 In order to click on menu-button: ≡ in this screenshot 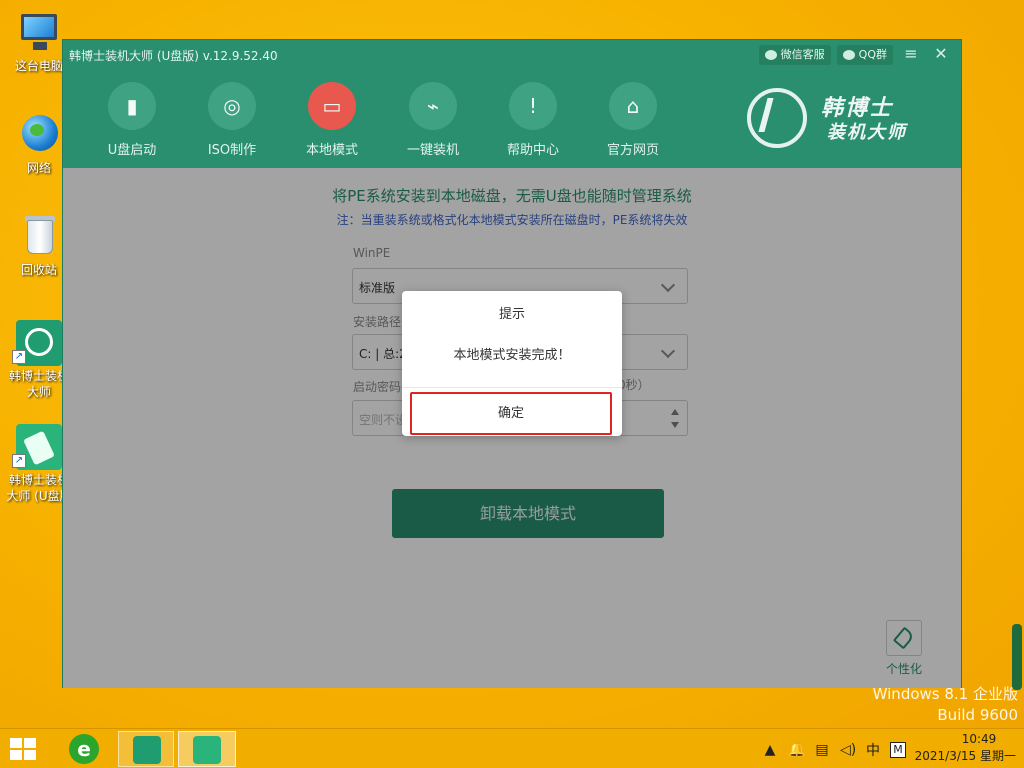, I will do `click(911, 55)`.